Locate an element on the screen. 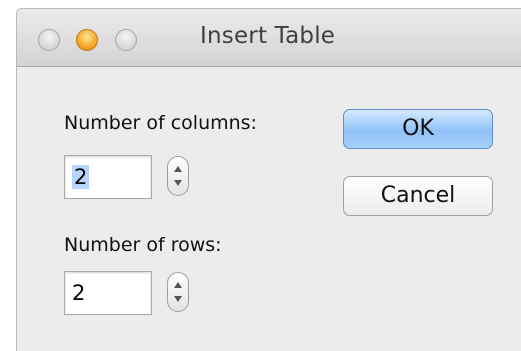  ok-button: OK is located at coordinates (418, 129).